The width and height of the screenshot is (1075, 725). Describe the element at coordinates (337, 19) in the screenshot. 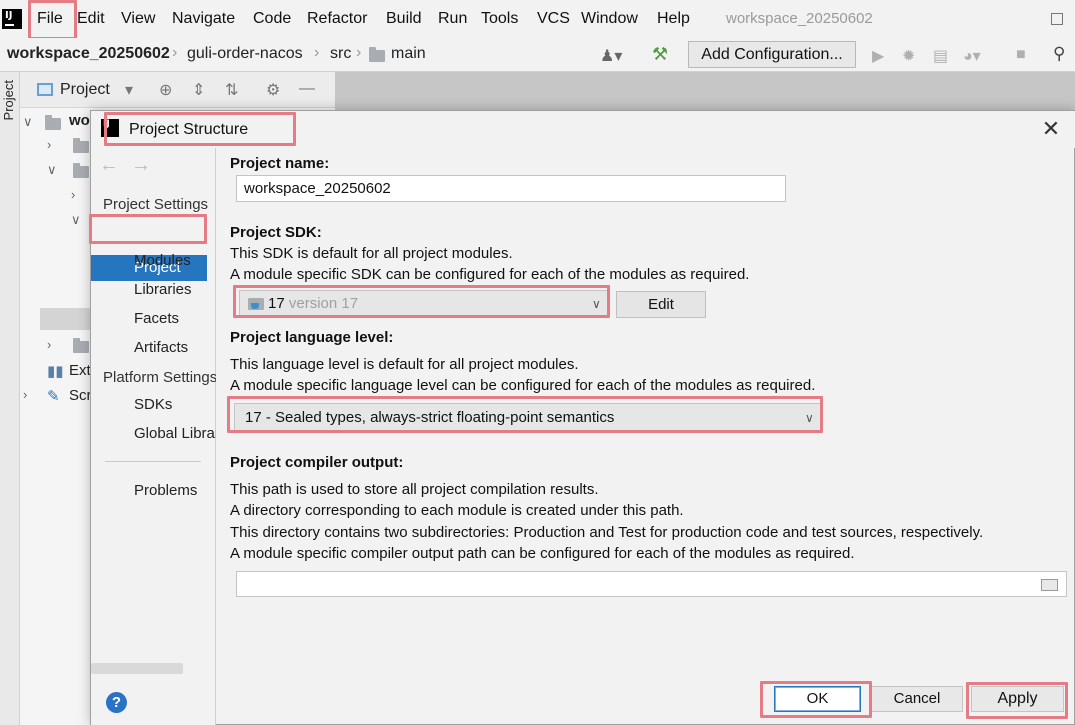

I see `menu-refactor: Refactor` at that location.